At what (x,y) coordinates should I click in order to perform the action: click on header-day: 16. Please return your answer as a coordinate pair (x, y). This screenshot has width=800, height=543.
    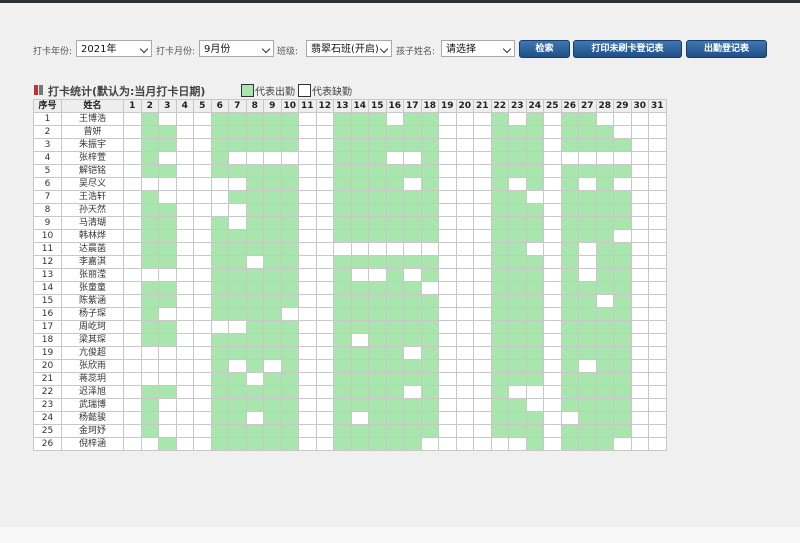
    Looking at the image, I should click on (394, 106).